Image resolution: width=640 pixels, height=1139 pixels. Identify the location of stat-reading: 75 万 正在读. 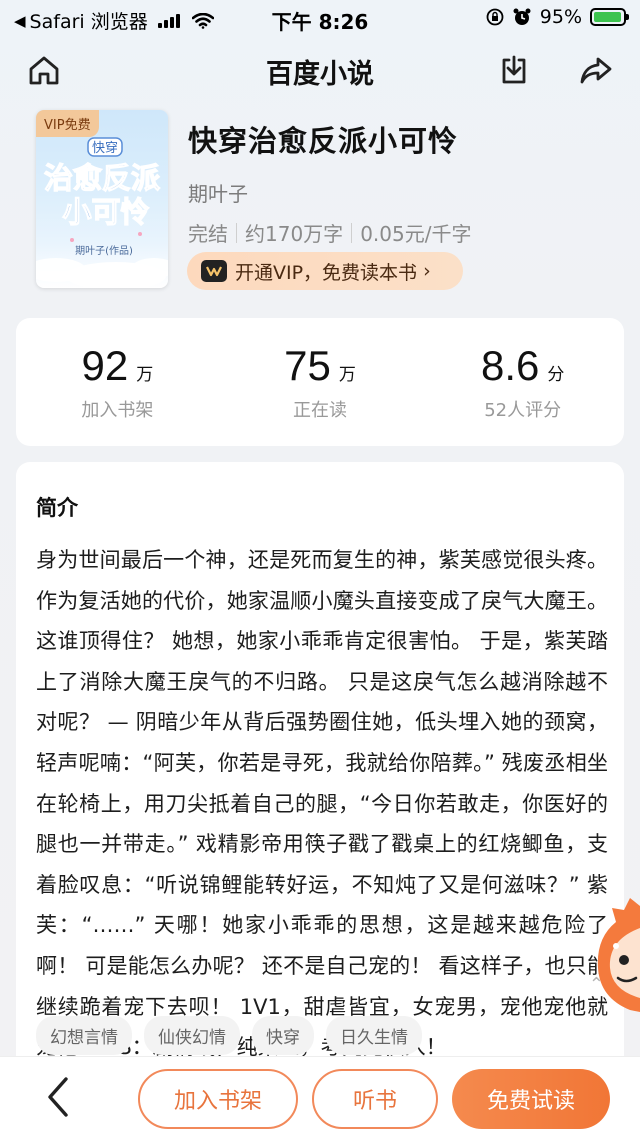
(320, 382).